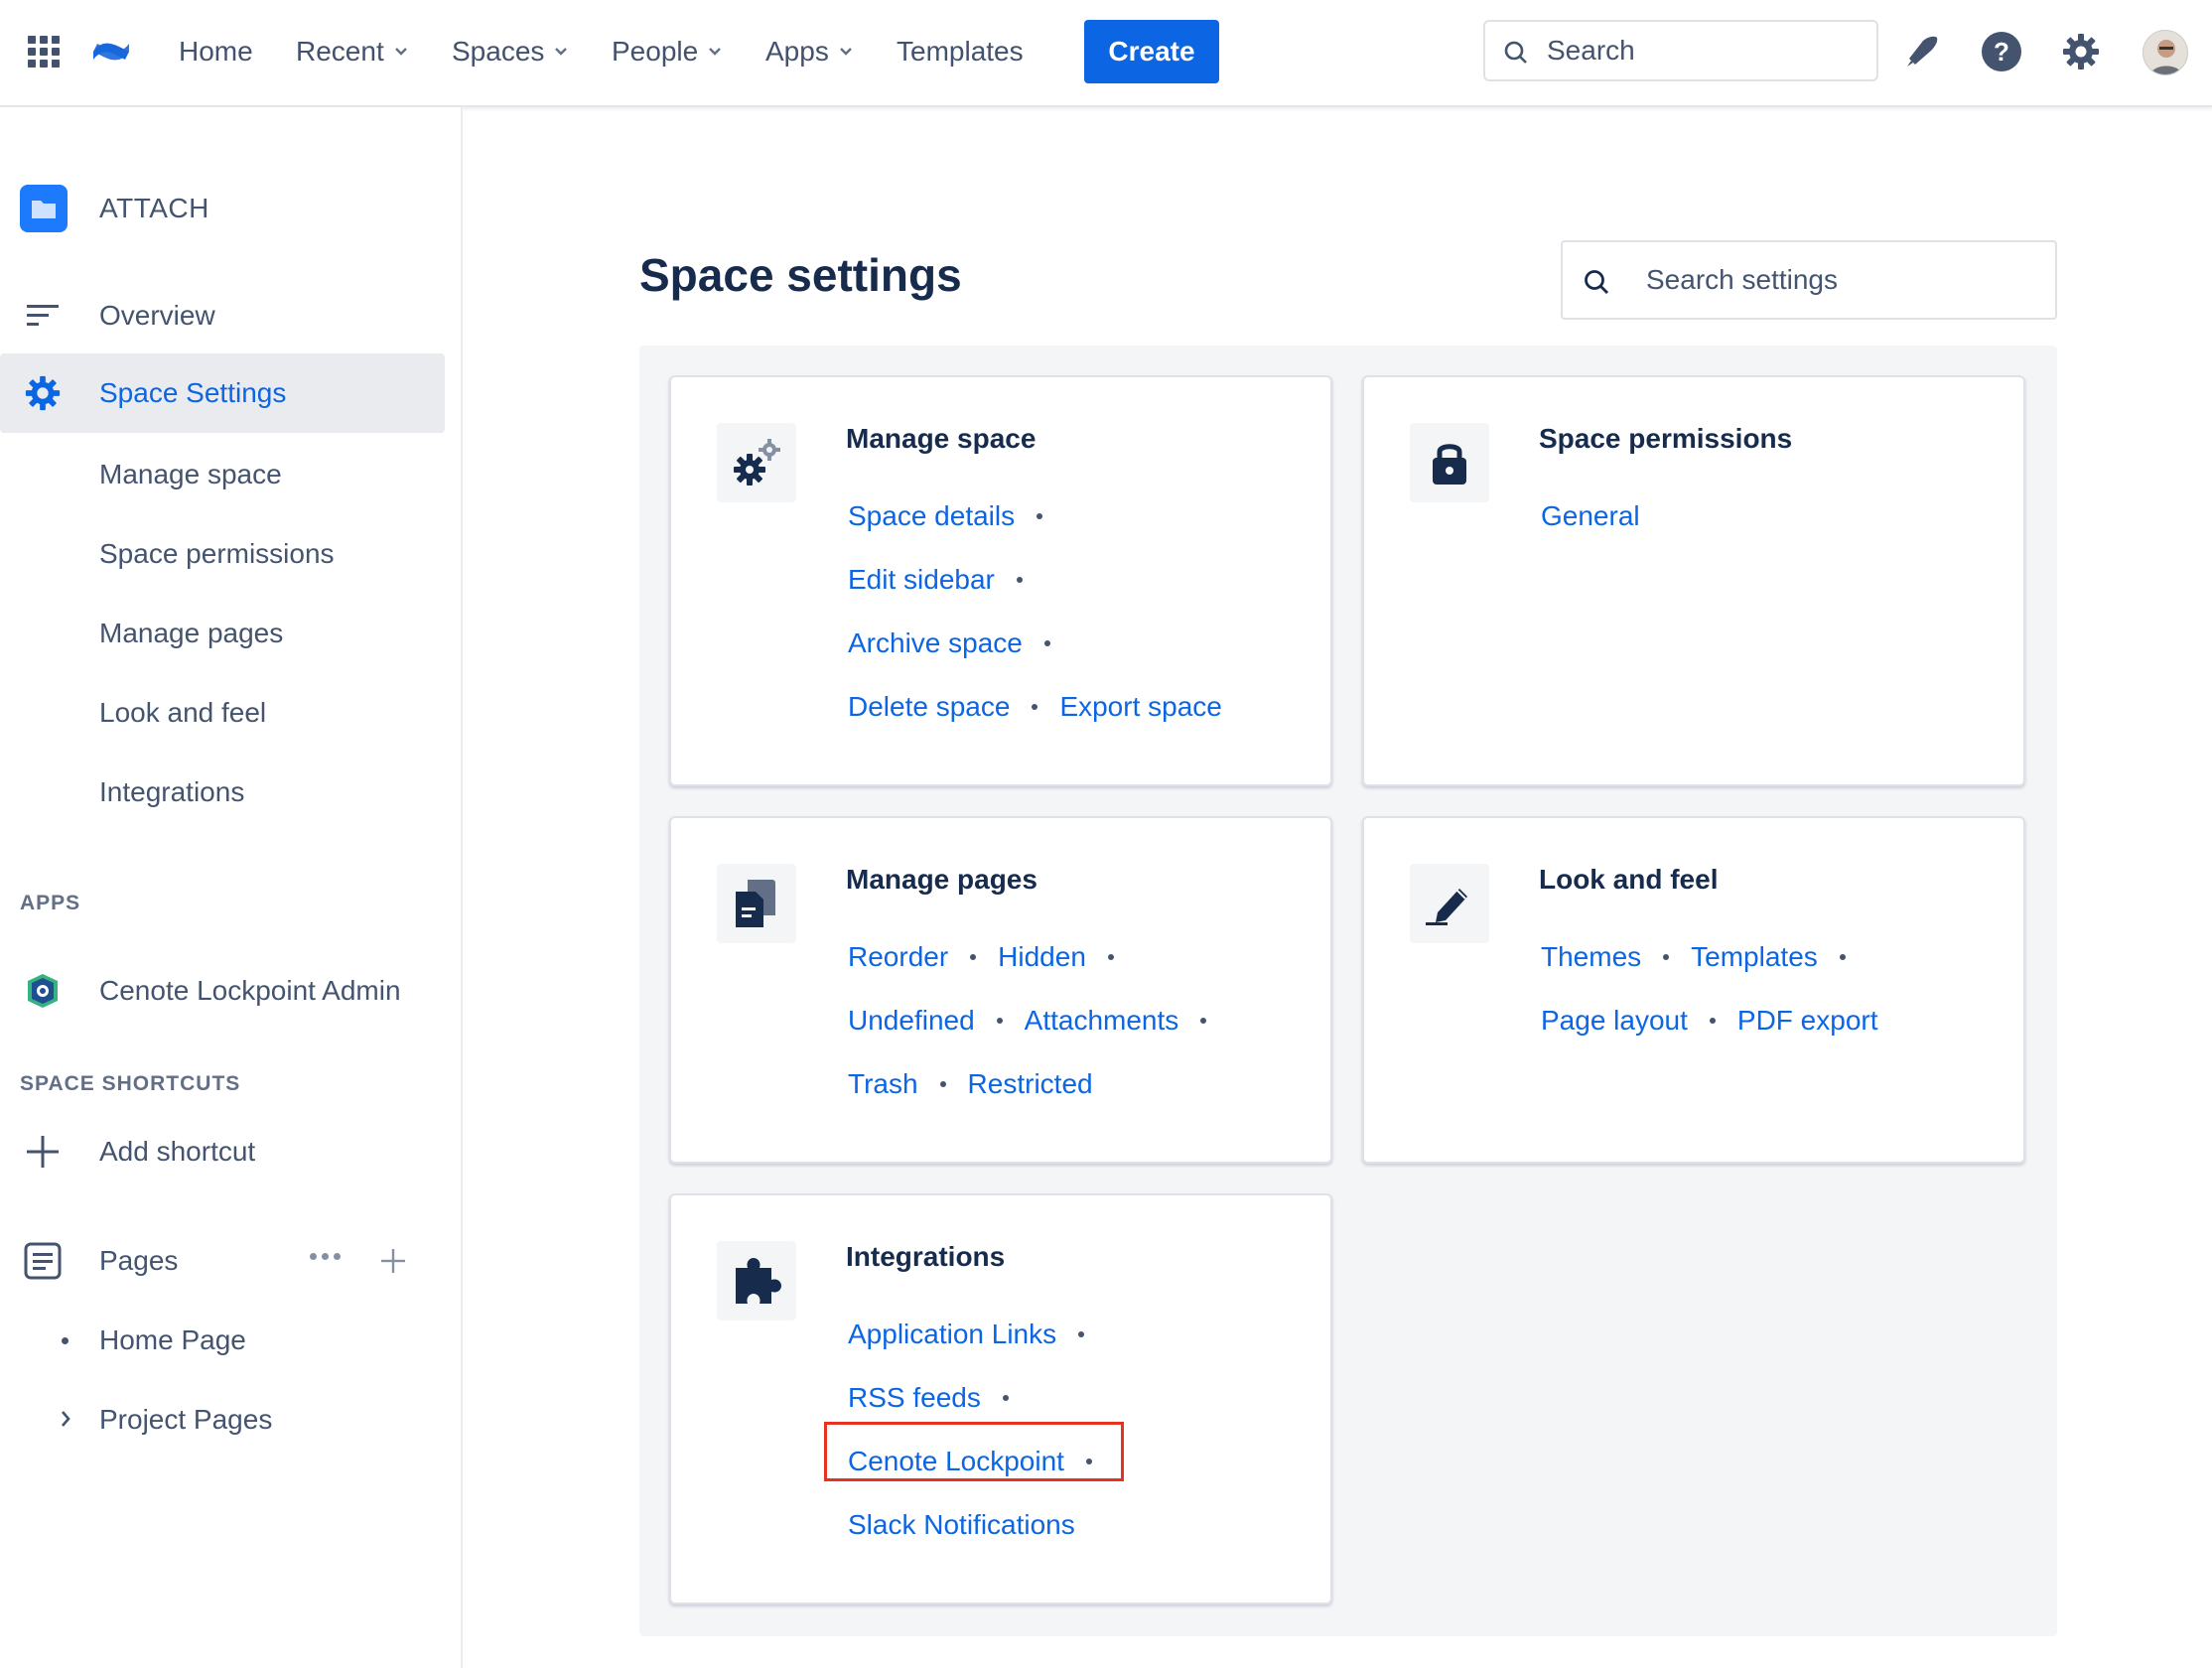 The image size is (2212, 1668). What do you see at coordinates (190, 474) in the screenshot?
I see `sidebar-item-label: Manage space` at bounding box center [190, 474].